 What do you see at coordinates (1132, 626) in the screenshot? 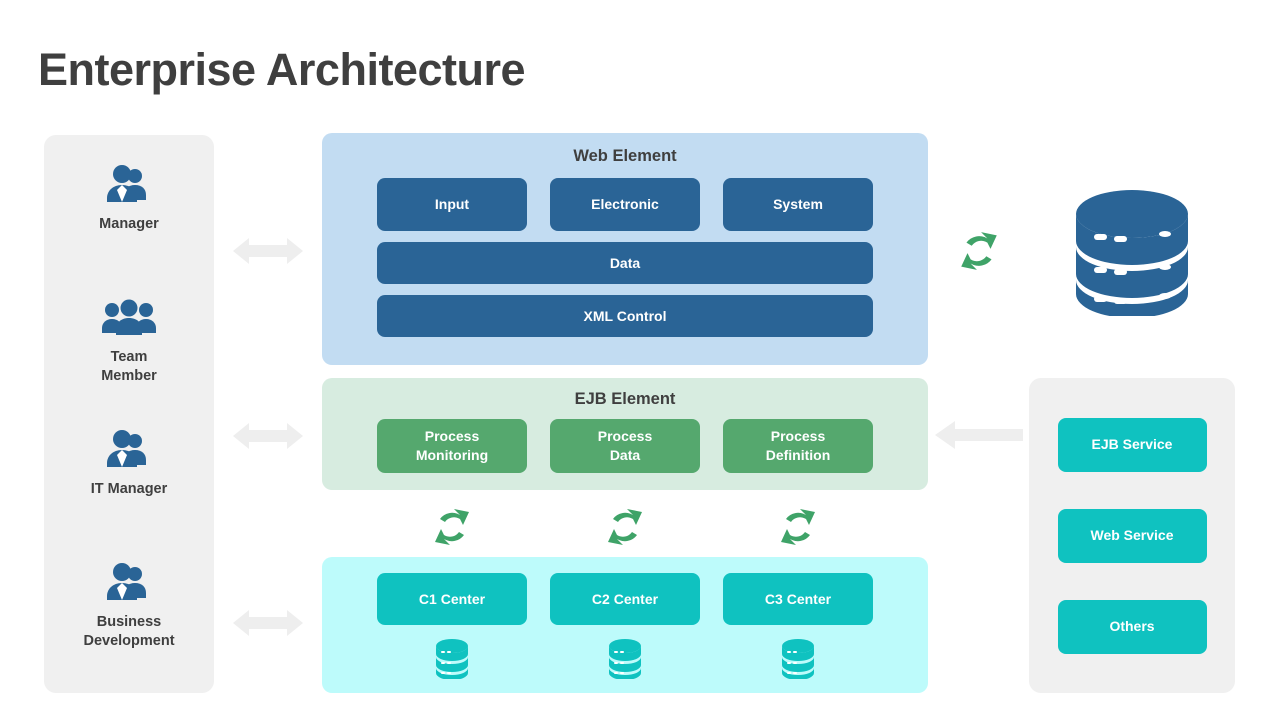
I see `service-chip-others: Others` at bounding box center [1132, 626].